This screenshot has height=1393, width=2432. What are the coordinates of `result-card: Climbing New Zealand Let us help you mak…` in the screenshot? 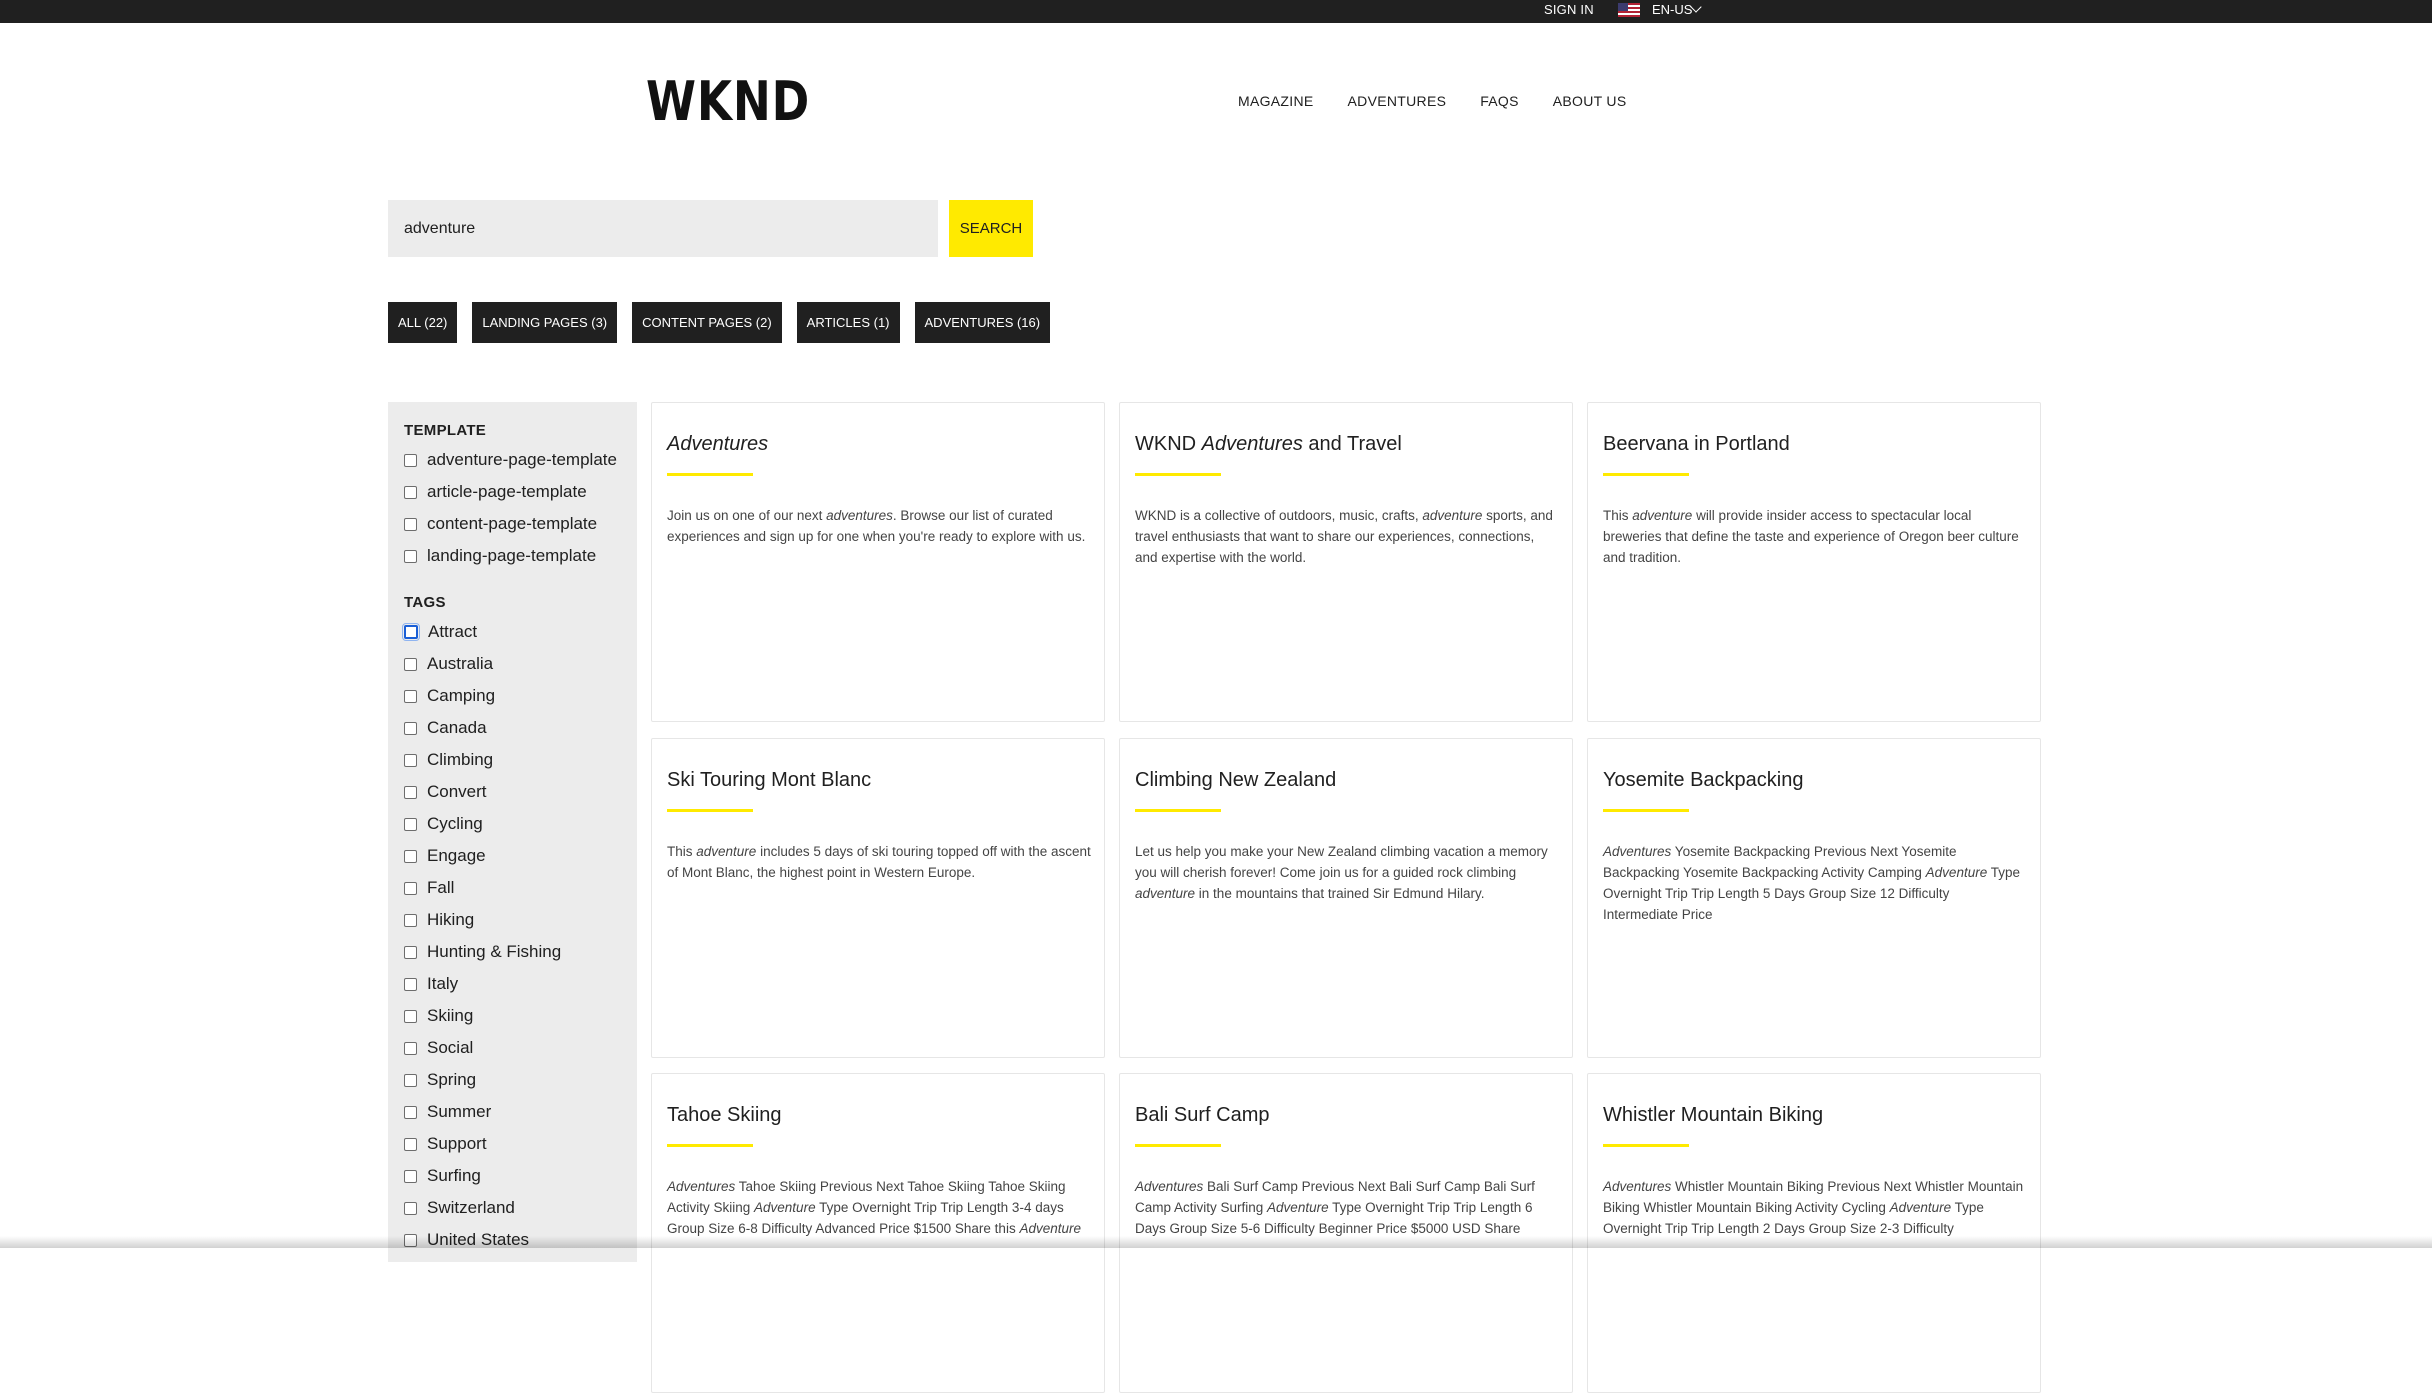 It's located at (1346, 898).